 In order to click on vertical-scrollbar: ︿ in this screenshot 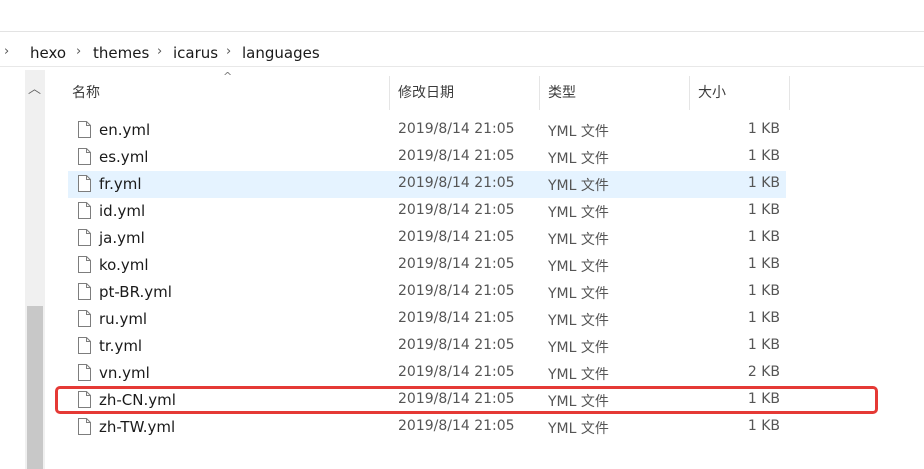, I will do `click(35, 269)`.